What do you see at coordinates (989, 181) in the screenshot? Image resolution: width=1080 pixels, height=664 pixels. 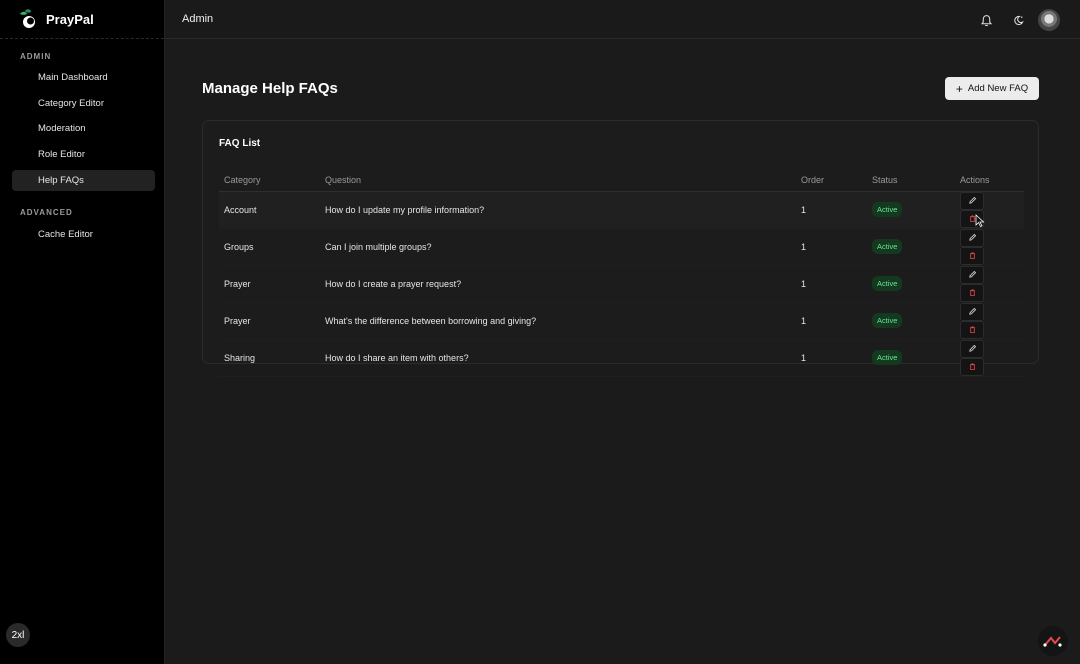 I see `column-header-actions: Actions` at bounding box center [989, 181].